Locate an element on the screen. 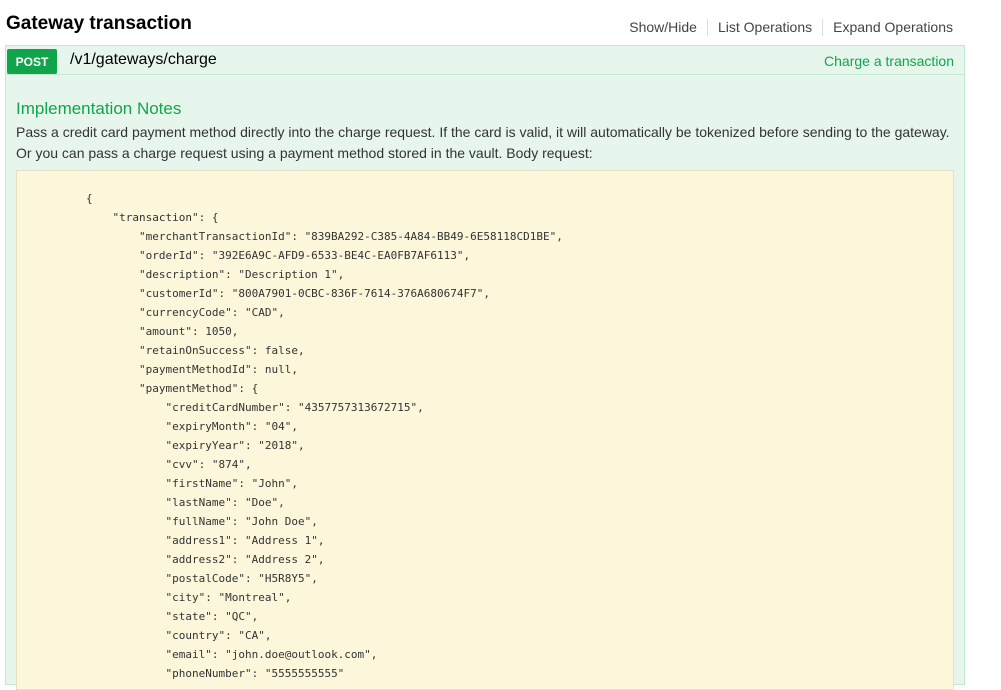  code-line: { is located at coordinates (89, 198).